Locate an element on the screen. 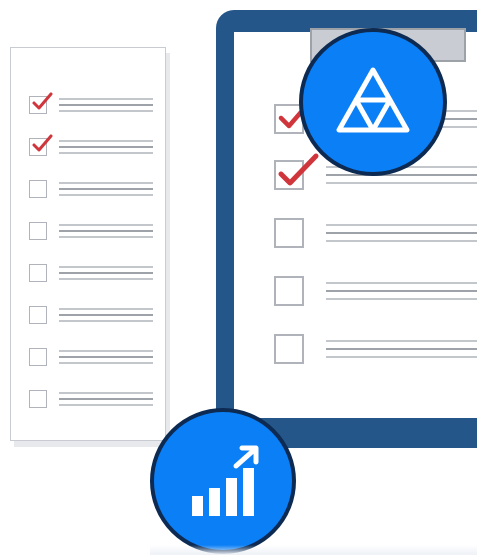 Image resolution: width=477 pixels, height=555 pixels. floor-shadow is located at coordinates (313, 550).